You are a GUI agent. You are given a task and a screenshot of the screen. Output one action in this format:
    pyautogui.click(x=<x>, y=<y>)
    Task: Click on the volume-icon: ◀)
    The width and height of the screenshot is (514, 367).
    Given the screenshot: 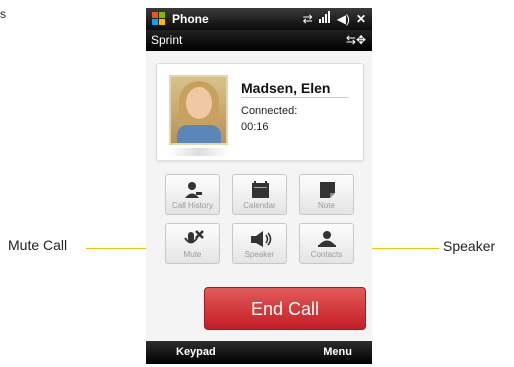 What is the action you would take?
    pyautogui.click(x=343, y=19)
    